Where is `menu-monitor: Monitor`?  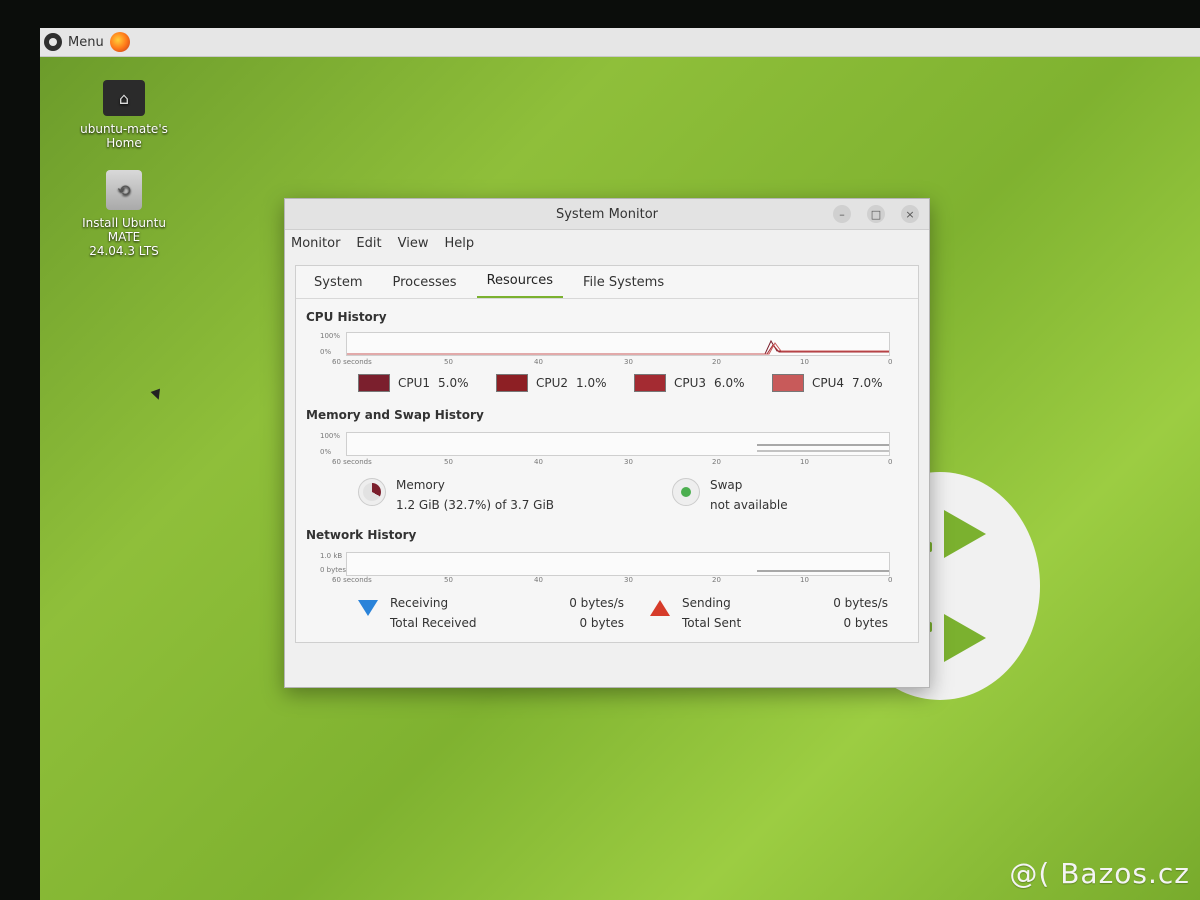 menu-monitor: Monitor is located at coordinates (315, 243).